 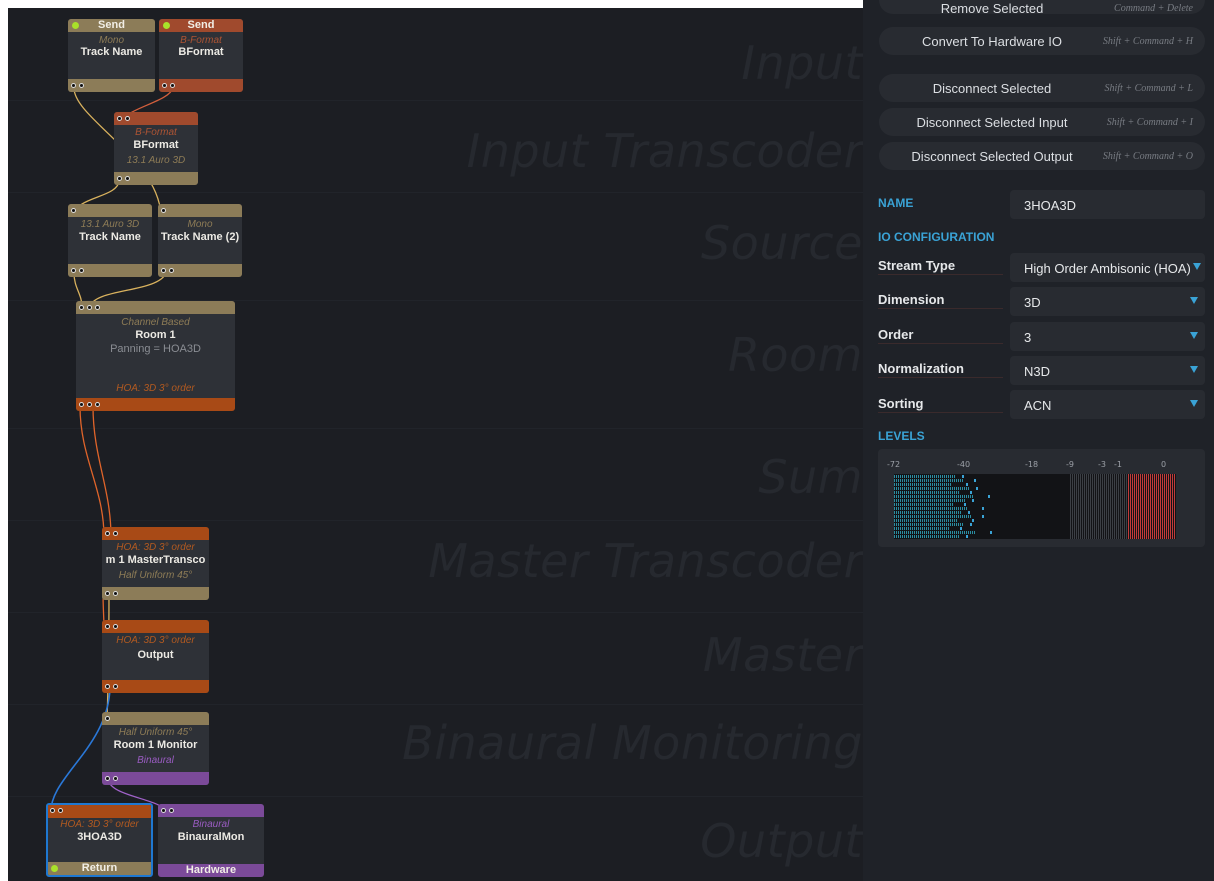 I want to click on node-output: HOA: 3D 3° order Output, so click(x=155, y=656).